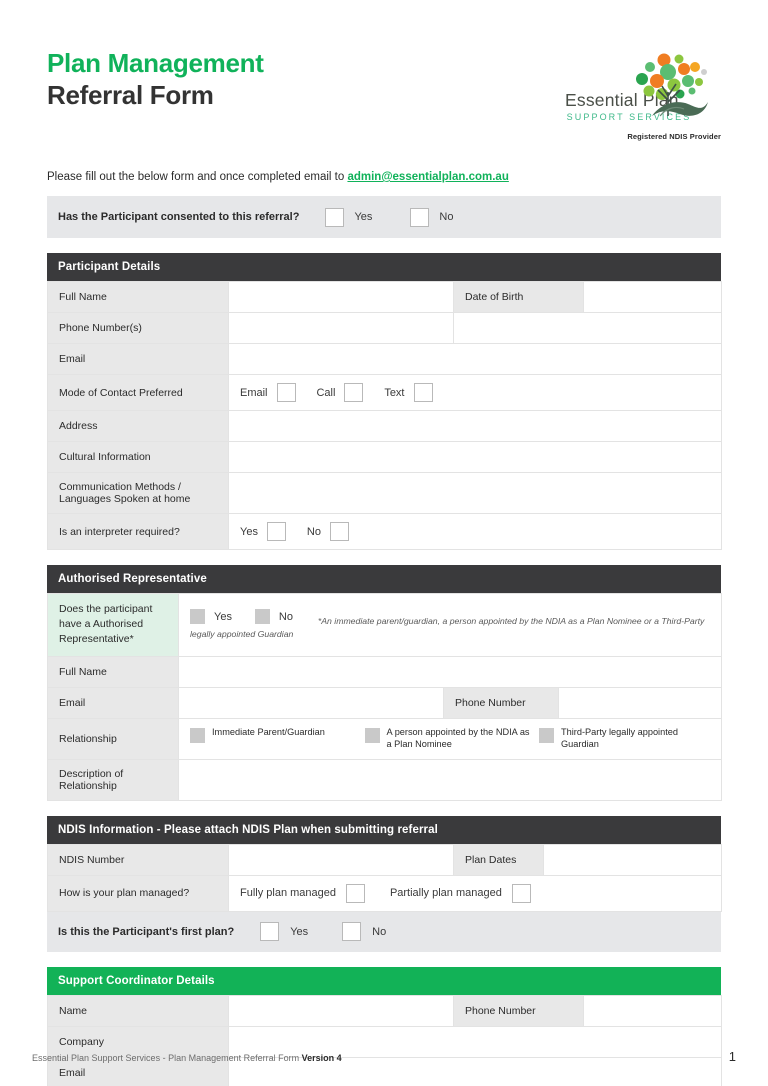 The width and height of the screenshot is (768, 1086). I want to click on mode-option-email-checkbox, so click(286, 392).